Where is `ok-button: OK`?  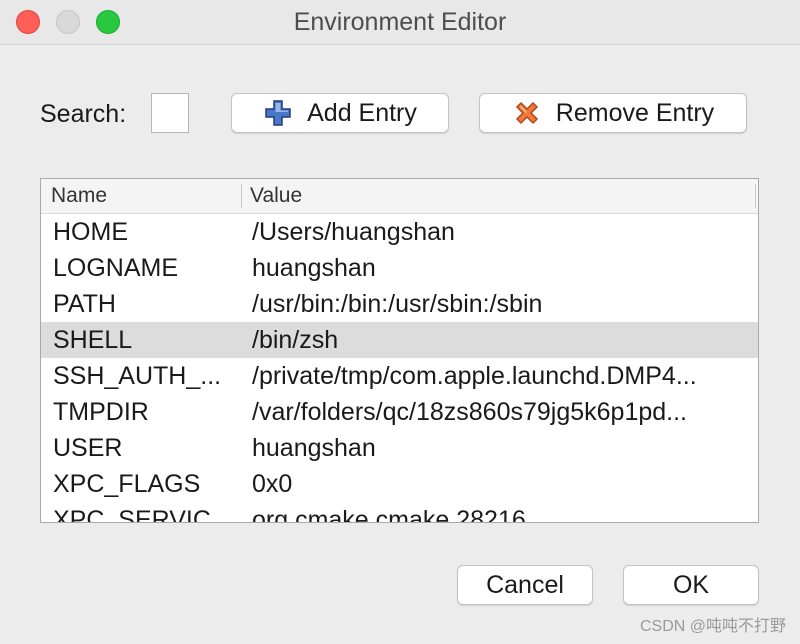
ok-button: OK is located at coordinates (691, 585).